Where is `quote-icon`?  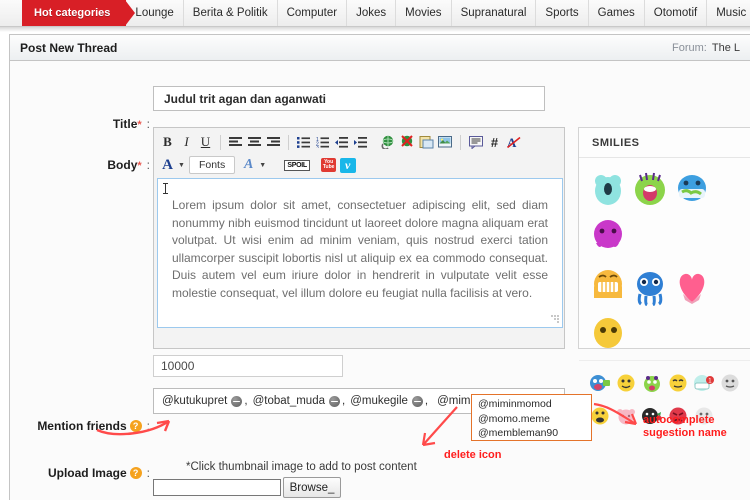 quote-icon is located at coordinates (475, 142).